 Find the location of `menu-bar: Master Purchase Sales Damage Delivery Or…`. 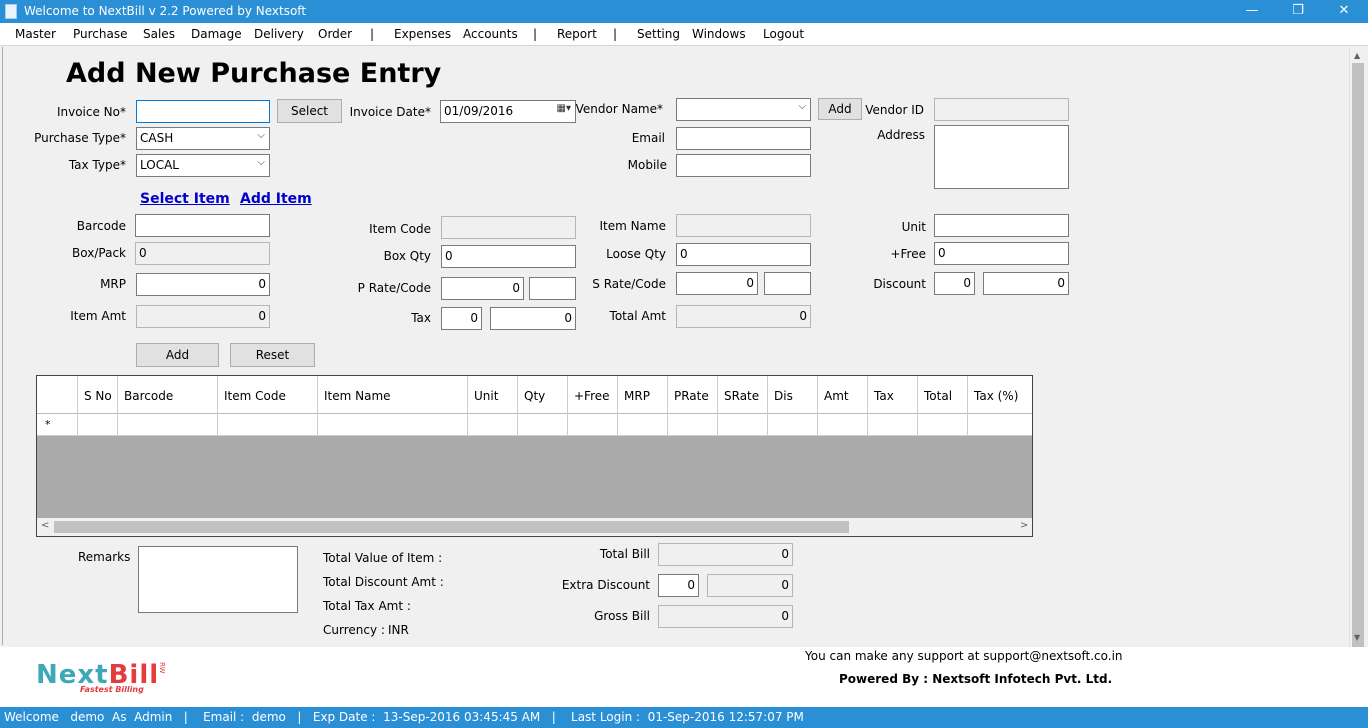

menu-bar: Master Purchase Sales Damage Delivery Or… is located at coordinates (684, 34).